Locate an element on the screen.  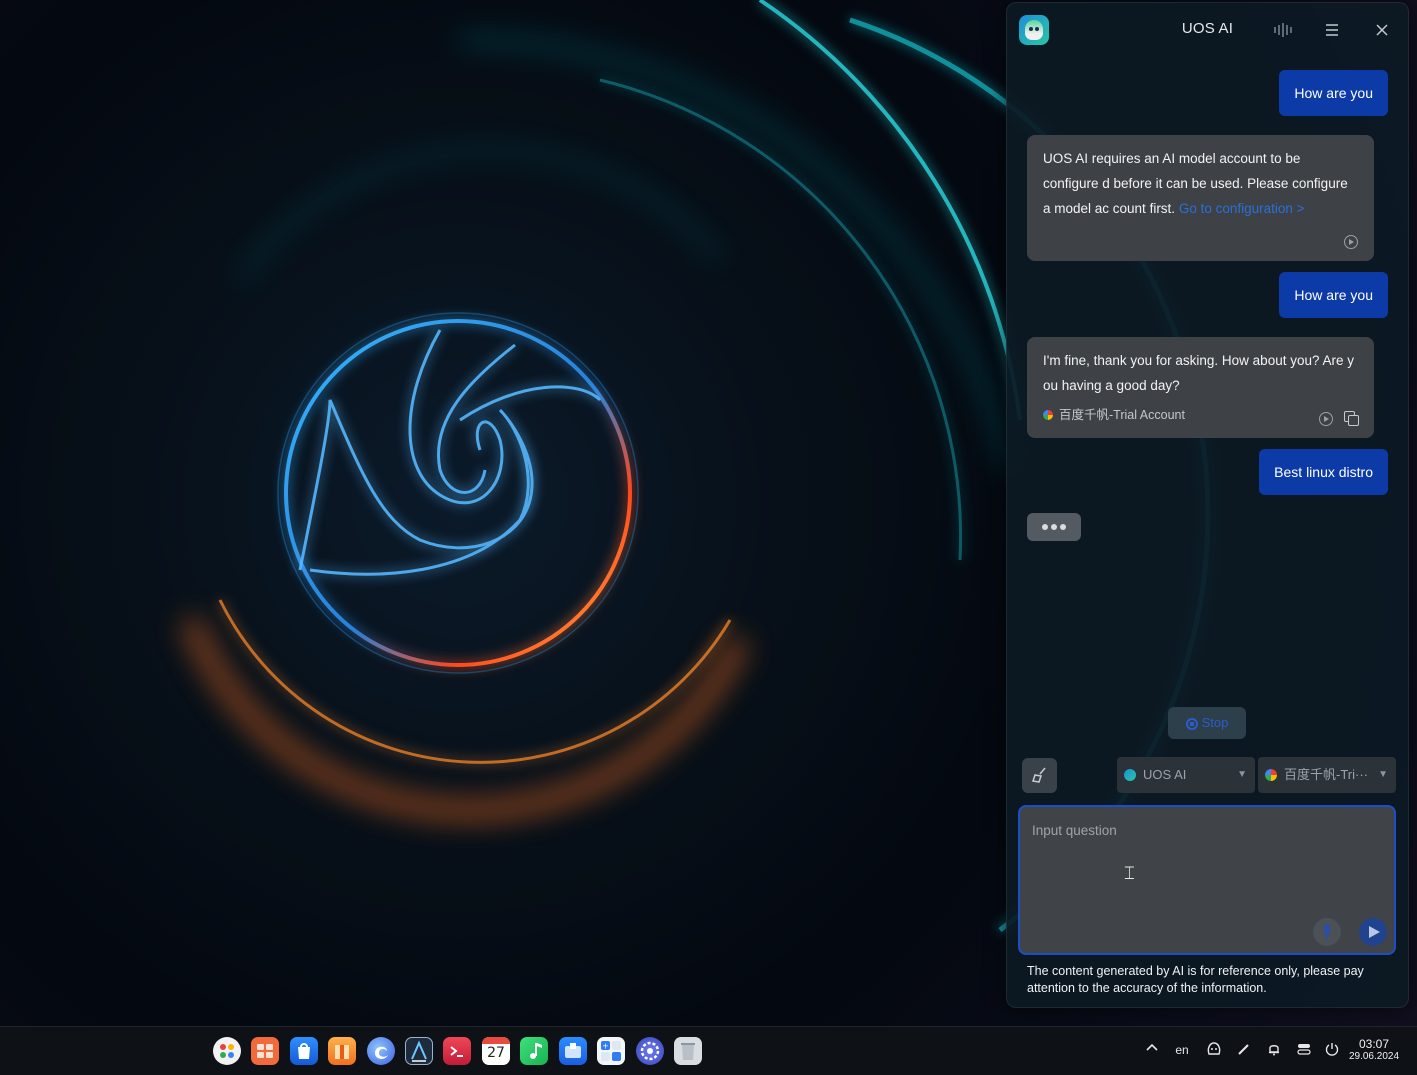
titlebar: UOS AI is located at coordinates (1207, 30).